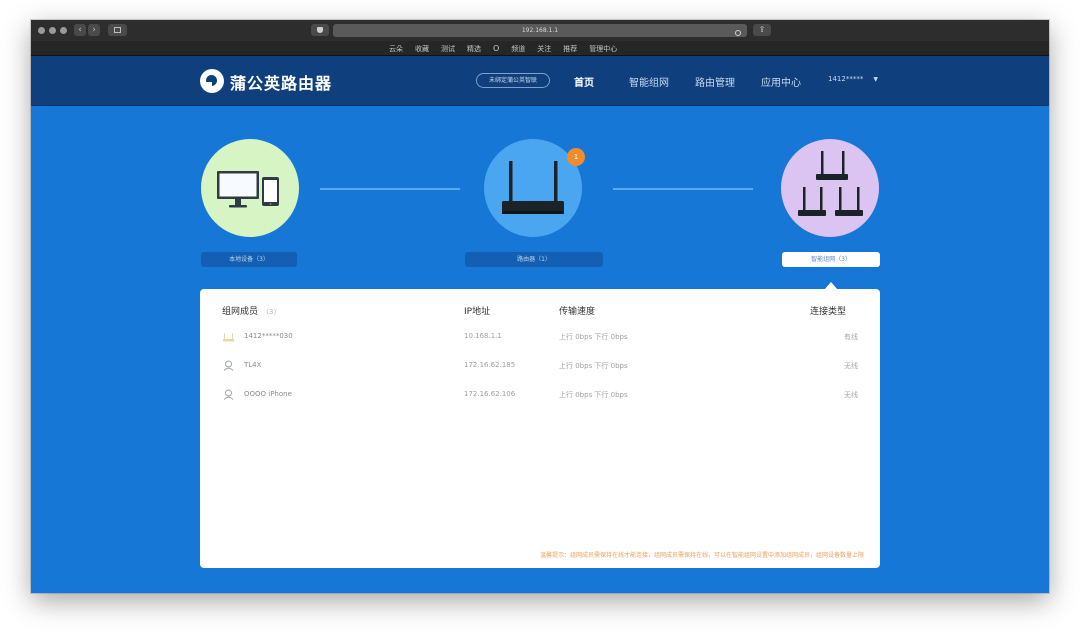 The image size is (1080, 634). What do you see at coordinates (584, 81) in the screenshot?
I see `nav-home: 首页` at bounding box center [584, 81].